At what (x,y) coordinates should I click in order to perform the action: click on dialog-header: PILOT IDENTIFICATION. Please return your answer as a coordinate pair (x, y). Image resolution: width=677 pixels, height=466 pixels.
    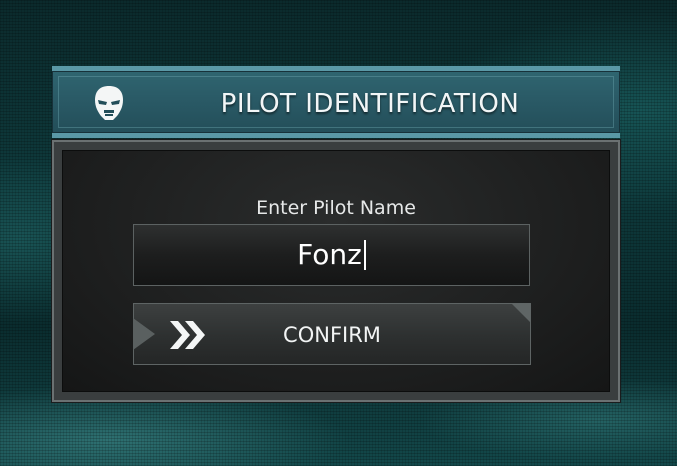
    Looking at the image, I should click on (336, 102).